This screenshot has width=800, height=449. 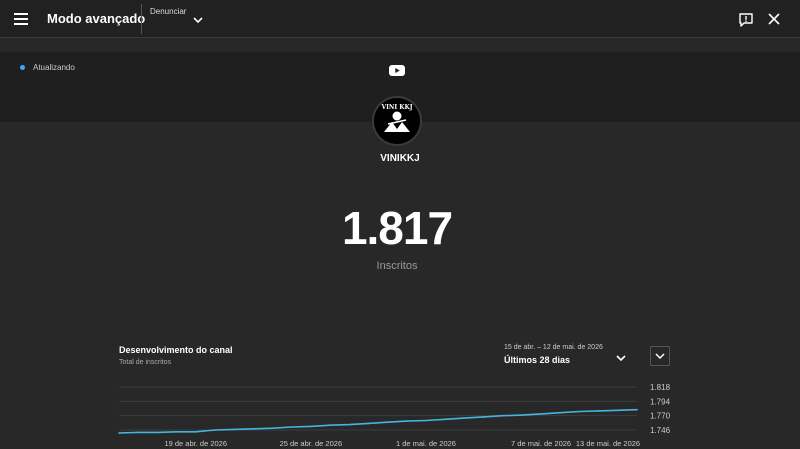 I want to click on chart-subtitle: Total de inscritos, so click(x=145, y=362).